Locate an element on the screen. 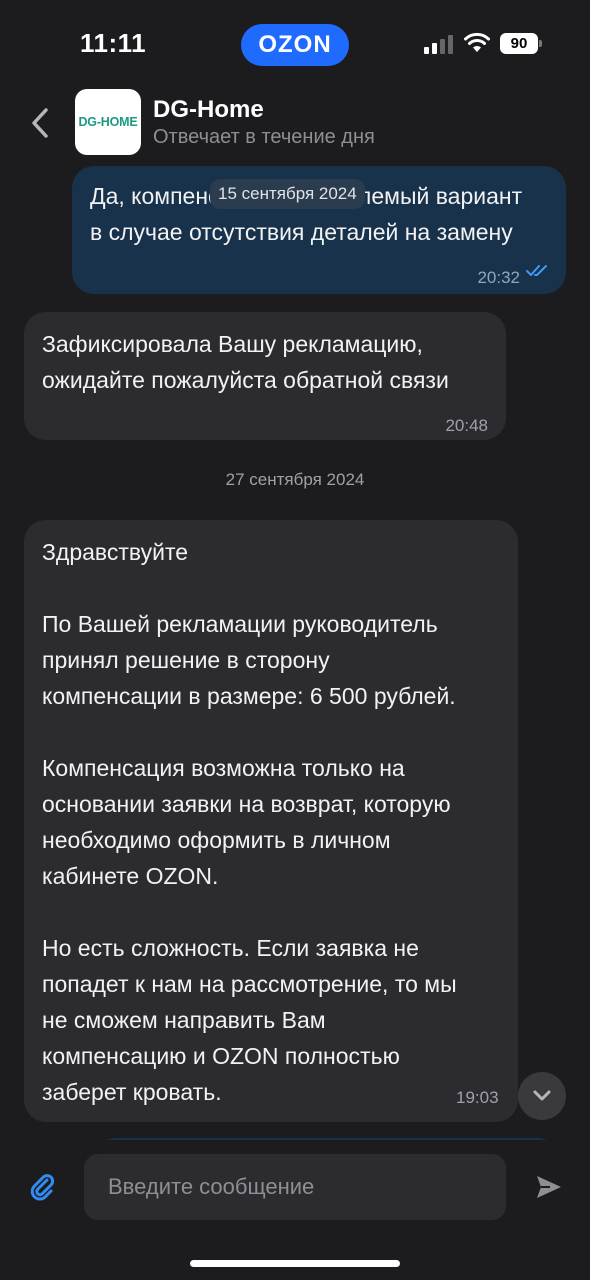 This screenshot has height=1280, width=590. send-icon is located at coordinates (549, 1187).